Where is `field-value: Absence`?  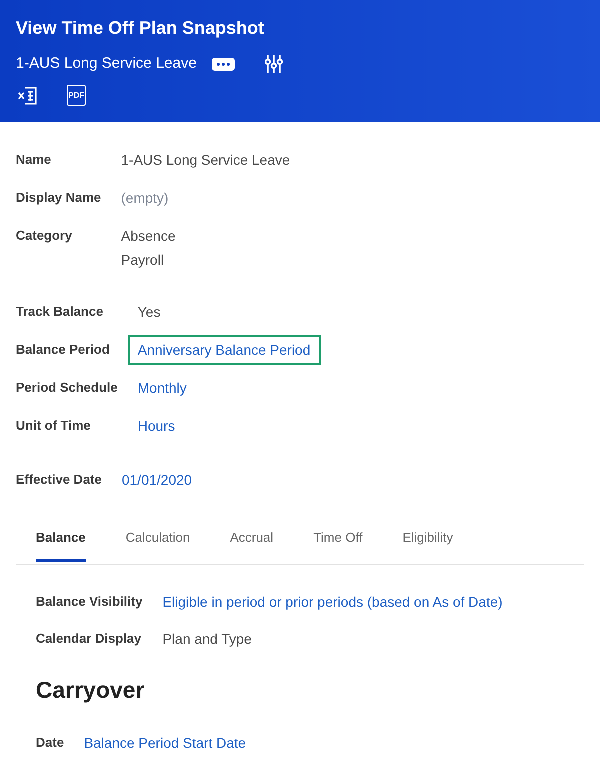
field-value: Absence is located at coordinates (148, 236).